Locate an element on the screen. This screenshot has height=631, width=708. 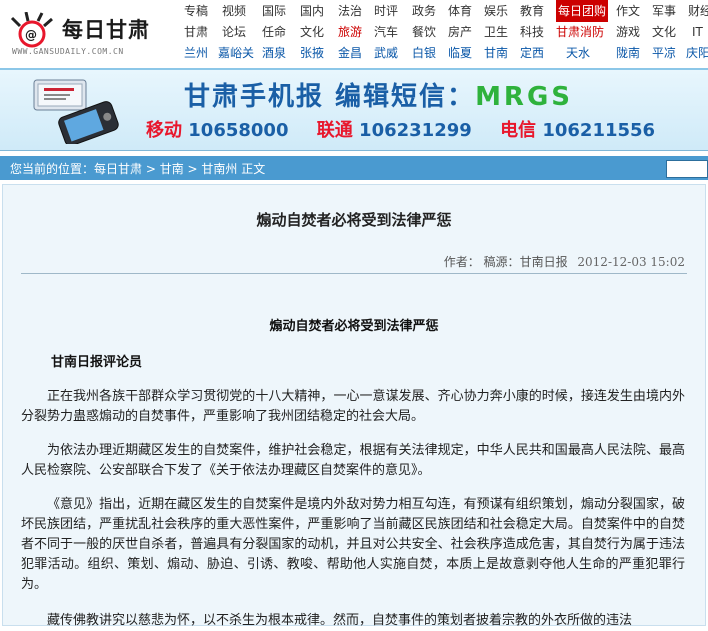
breadcrumb: 您当前的位置：每日甘肃 > 甘南 > 甘南州 正文 is located at coordinates (354, 168).